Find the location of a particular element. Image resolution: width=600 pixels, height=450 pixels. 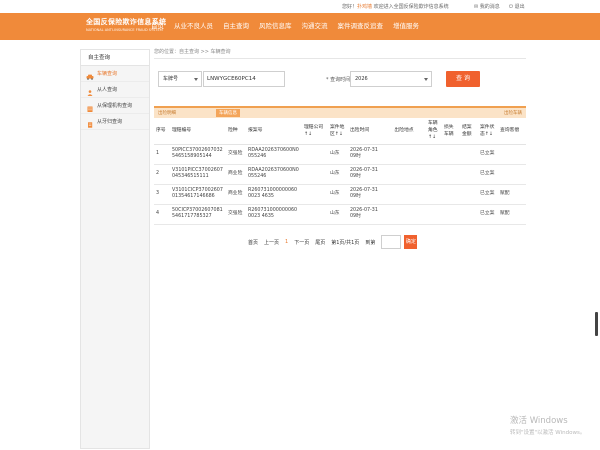

cell-claim-no: 50PICC370026070325465158905144 is located at coordinates (198, 154).